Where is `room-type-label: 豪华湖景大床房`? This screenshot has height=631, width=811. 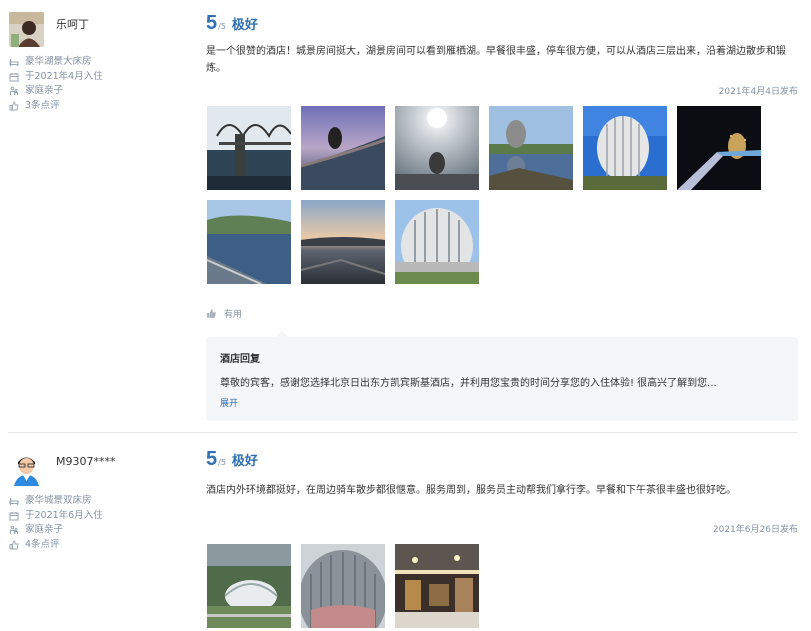
room-type-label: 豪华湖景大床房 is located at coordinates (58, 61).